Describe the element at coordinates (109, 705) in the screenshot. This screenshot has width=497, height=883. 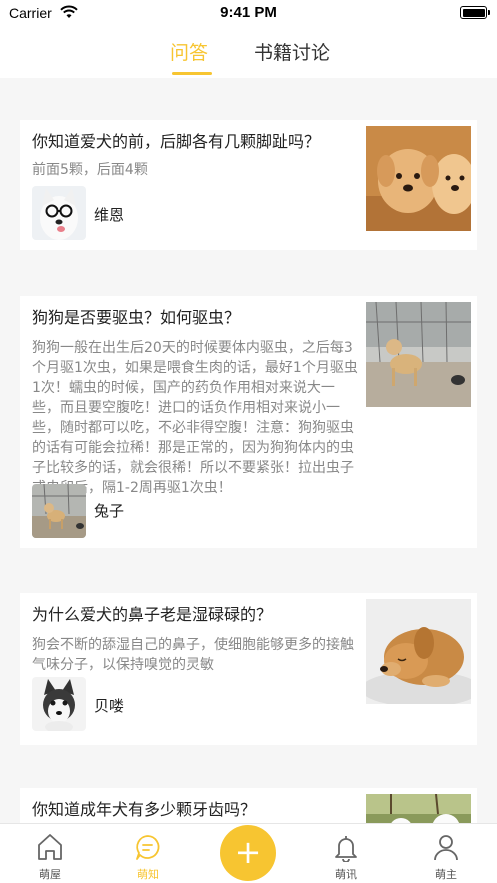
I see `author-name: 贝喽` at that location.